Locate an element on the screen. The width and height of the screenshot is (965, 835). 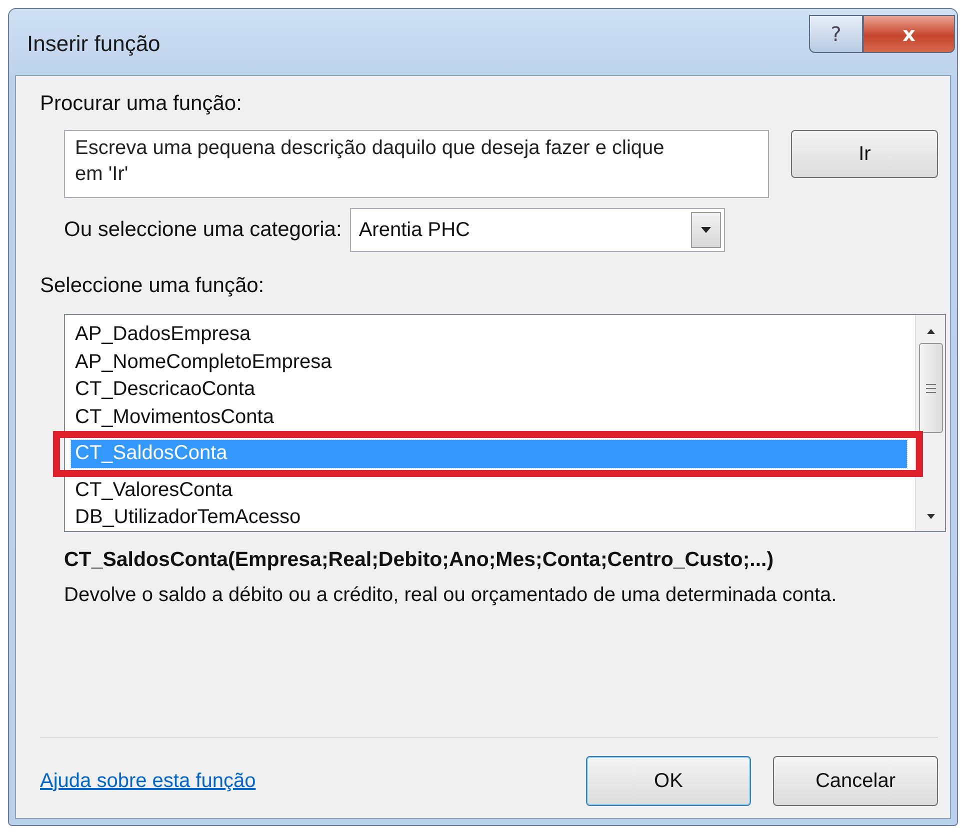
scroll-down-icon is located at coordinates (930, 517).